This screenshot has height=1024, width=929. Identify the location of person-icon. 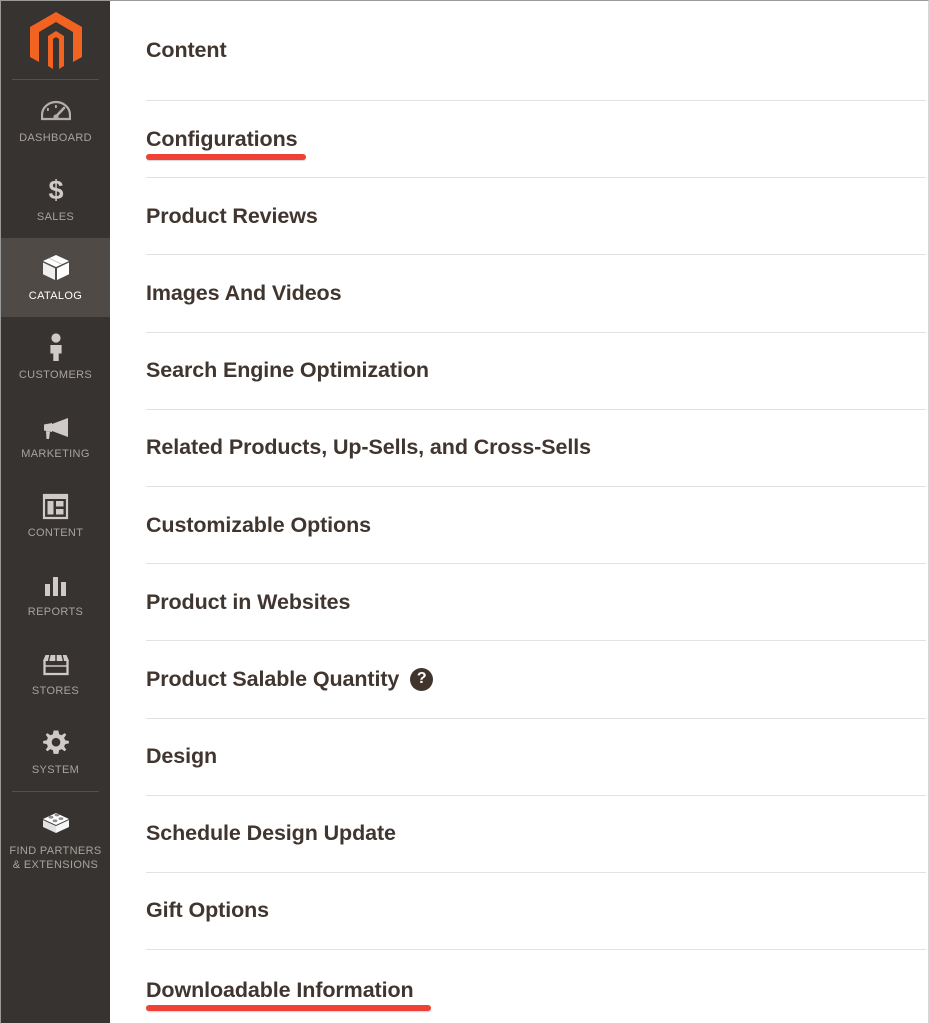
(56, 347).